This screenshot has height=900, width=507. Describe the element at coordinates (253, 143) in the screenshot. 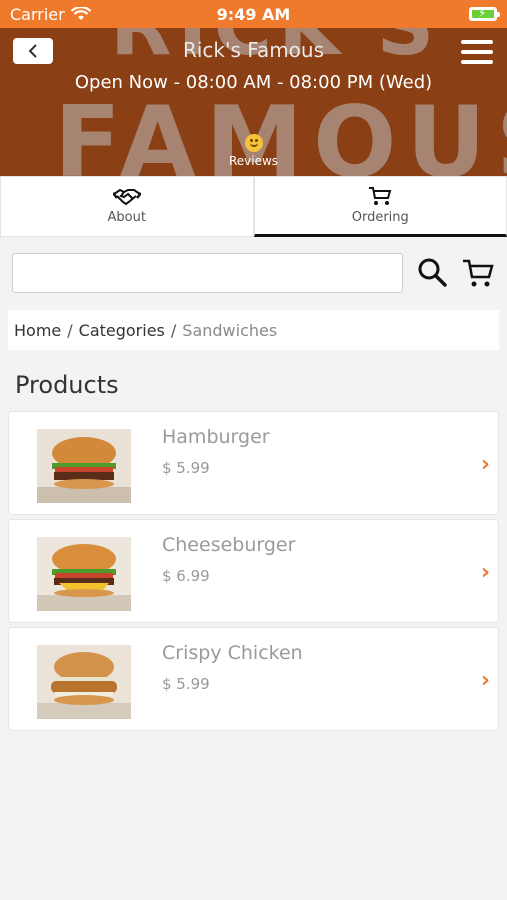

I see `smiley-icon` at that location.